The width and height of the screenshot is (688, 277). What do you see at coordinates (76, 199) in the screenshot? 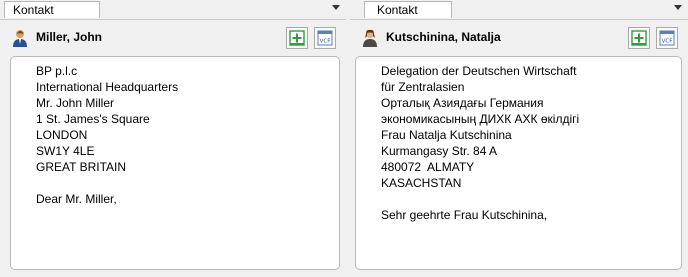
I see `address-line: Dear Mr. Miller,` at bounding box center [76, 199].